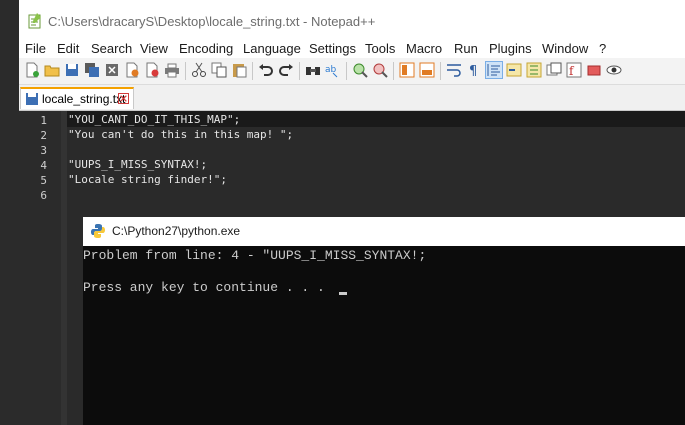  Describe the element at coordinates (614, 70) in the screenshot. I see `play-macro-icon` at that location.